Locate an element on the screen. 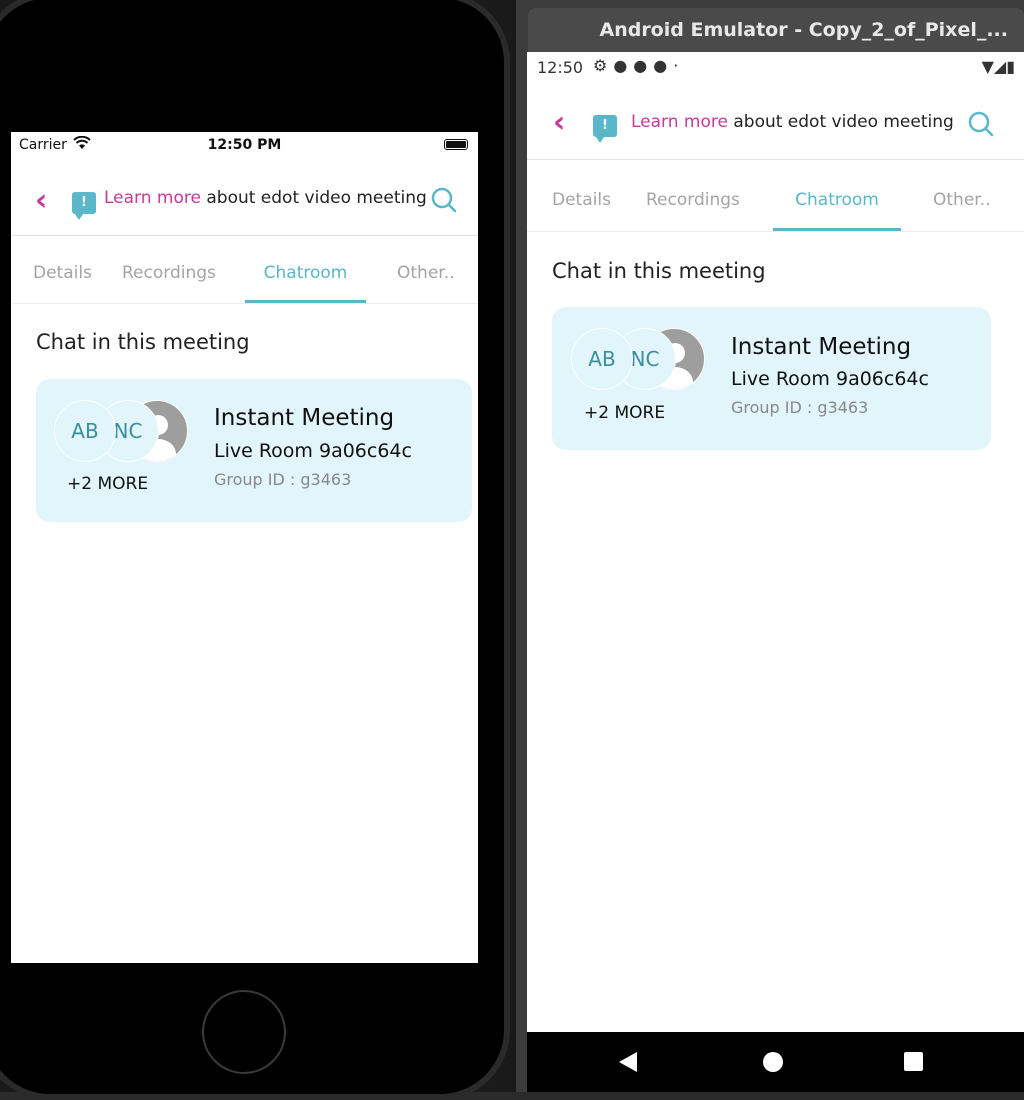  signal-battery-icon: ▼◢▮ is located at coordinates (998, 66).